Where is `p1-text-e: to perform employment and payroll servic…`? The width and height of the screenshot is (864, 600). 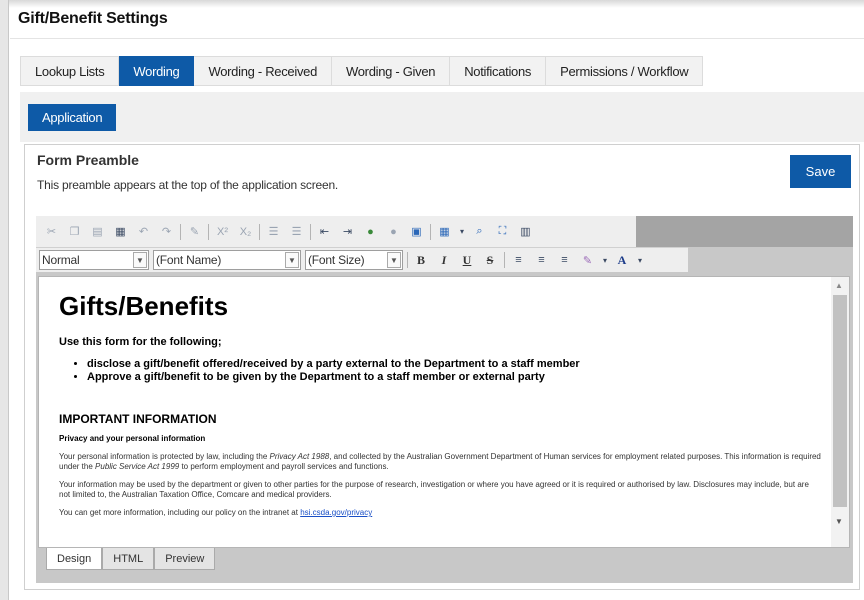
p1-text-e: to perform employment and payroll servic… is located at coordinates (284, 466).